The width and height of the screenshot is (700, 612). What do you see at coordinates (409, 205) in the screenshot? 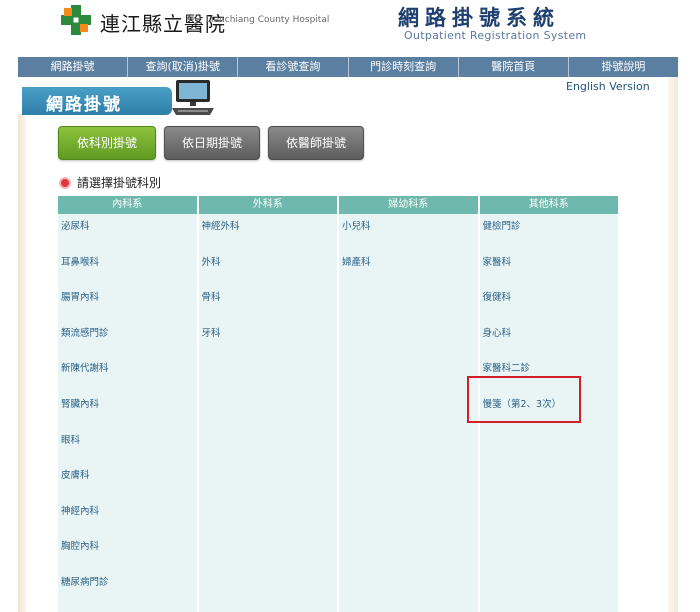
I see `header-women-children: 婦幼科系` at bounding box center [409, 205].